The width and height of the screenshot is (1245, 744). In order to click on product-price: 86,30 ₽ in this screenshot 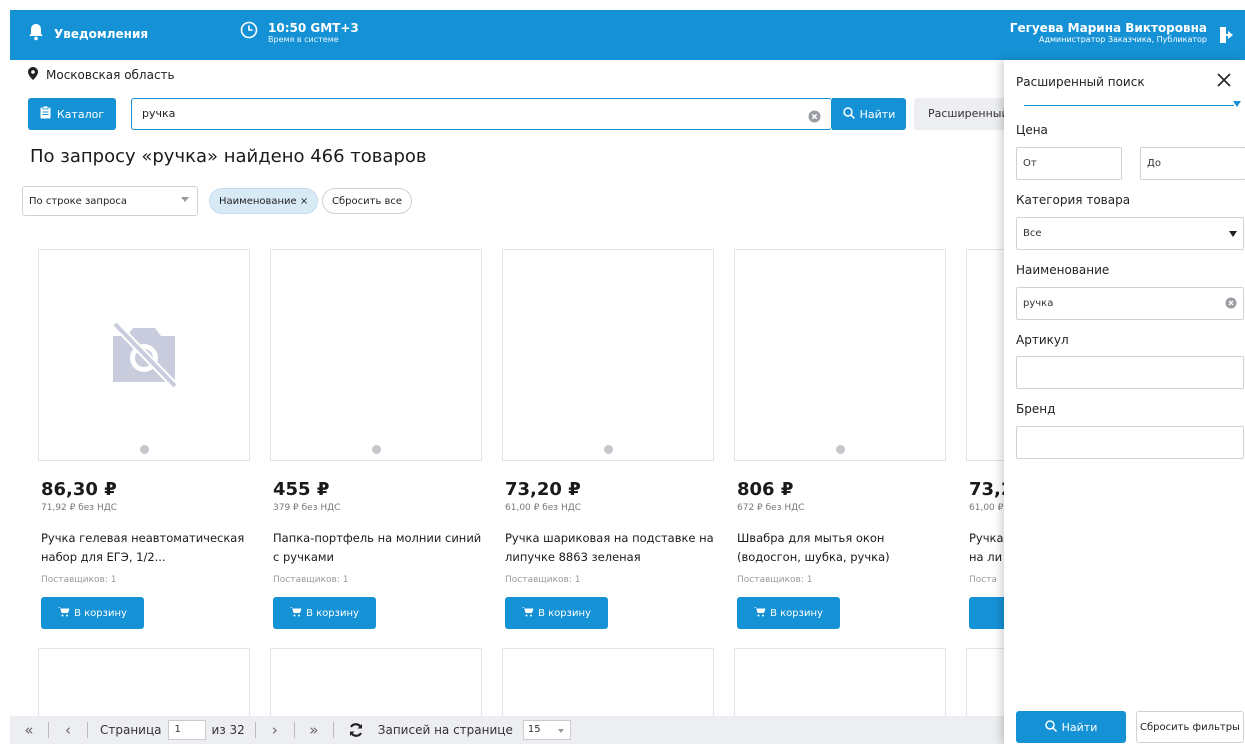, I will do `click(79, 489)`.